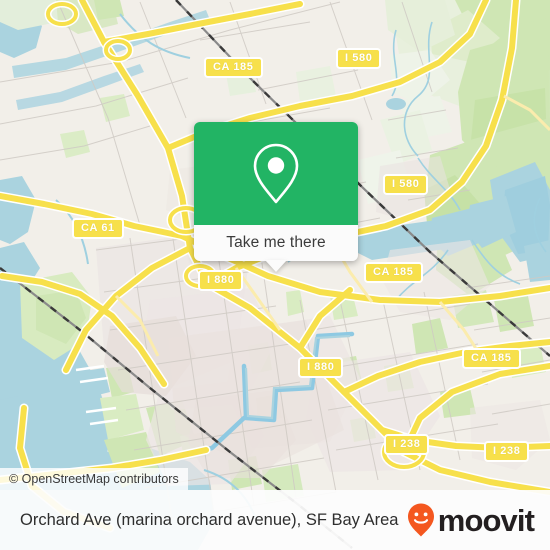  I want to click on moovit-brand: moovit, so click(470, 520).